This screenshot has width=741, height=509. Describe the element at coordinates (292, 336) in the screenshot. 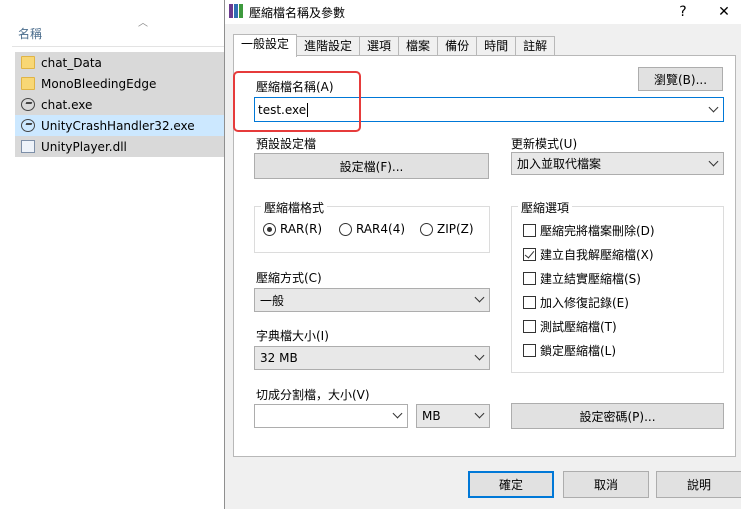

I see `dictionary-size-label: 字典檔大小(I)` at that location.